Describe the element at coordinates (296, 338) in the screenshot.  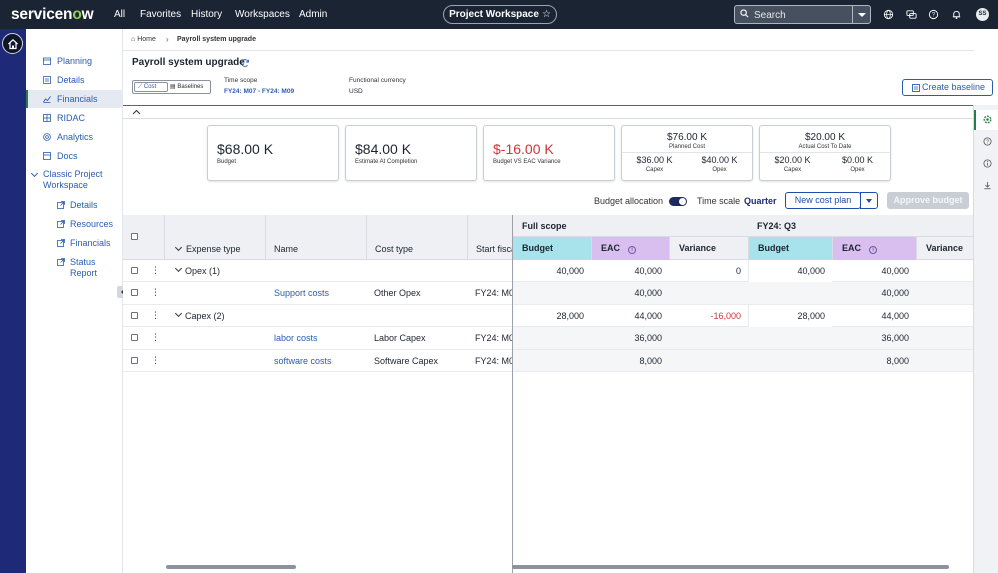
I see `cost-item-link: labor costs` at that location.